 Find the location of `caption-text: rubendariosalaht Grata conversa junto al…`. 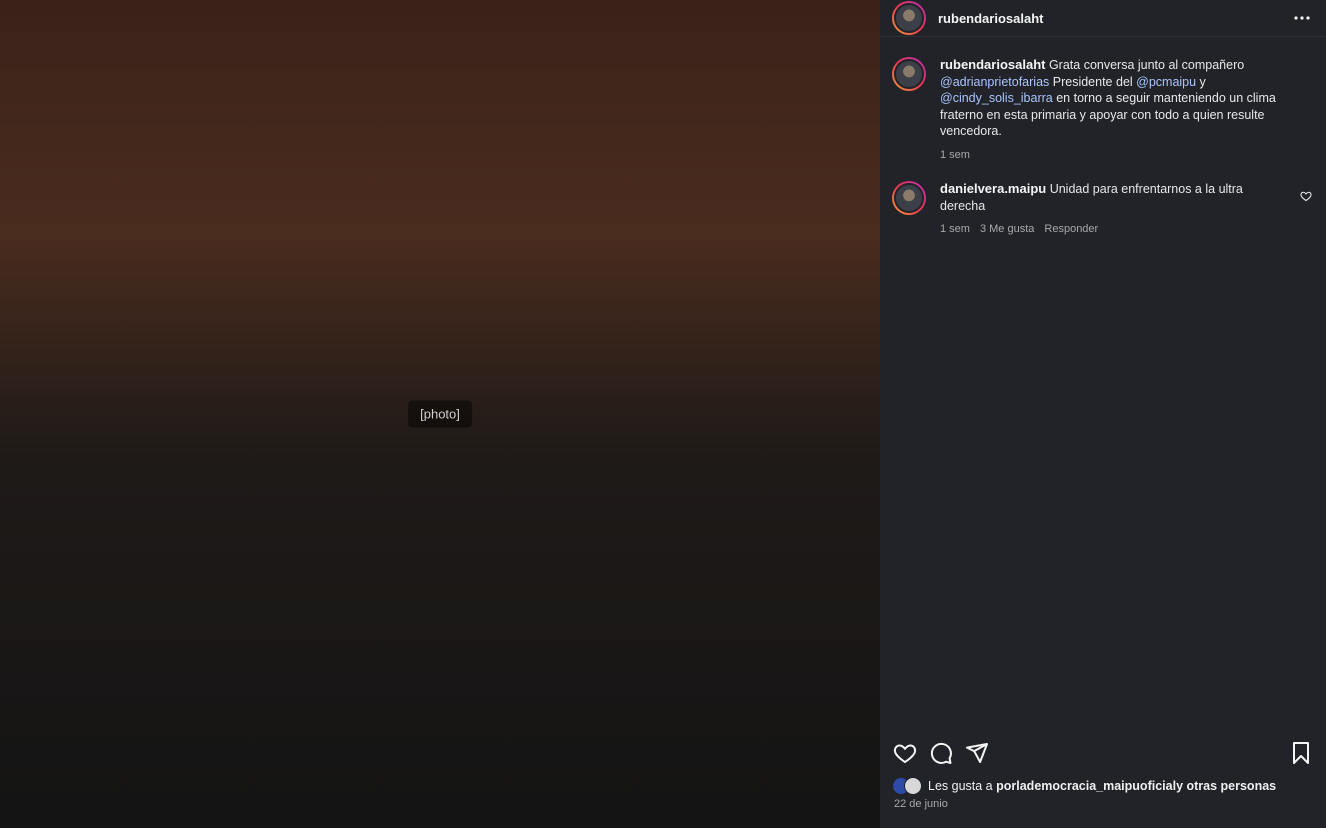

caption-text: rubendariosalaht Grata conversa junto al… is located at coordinates (1112, 98).